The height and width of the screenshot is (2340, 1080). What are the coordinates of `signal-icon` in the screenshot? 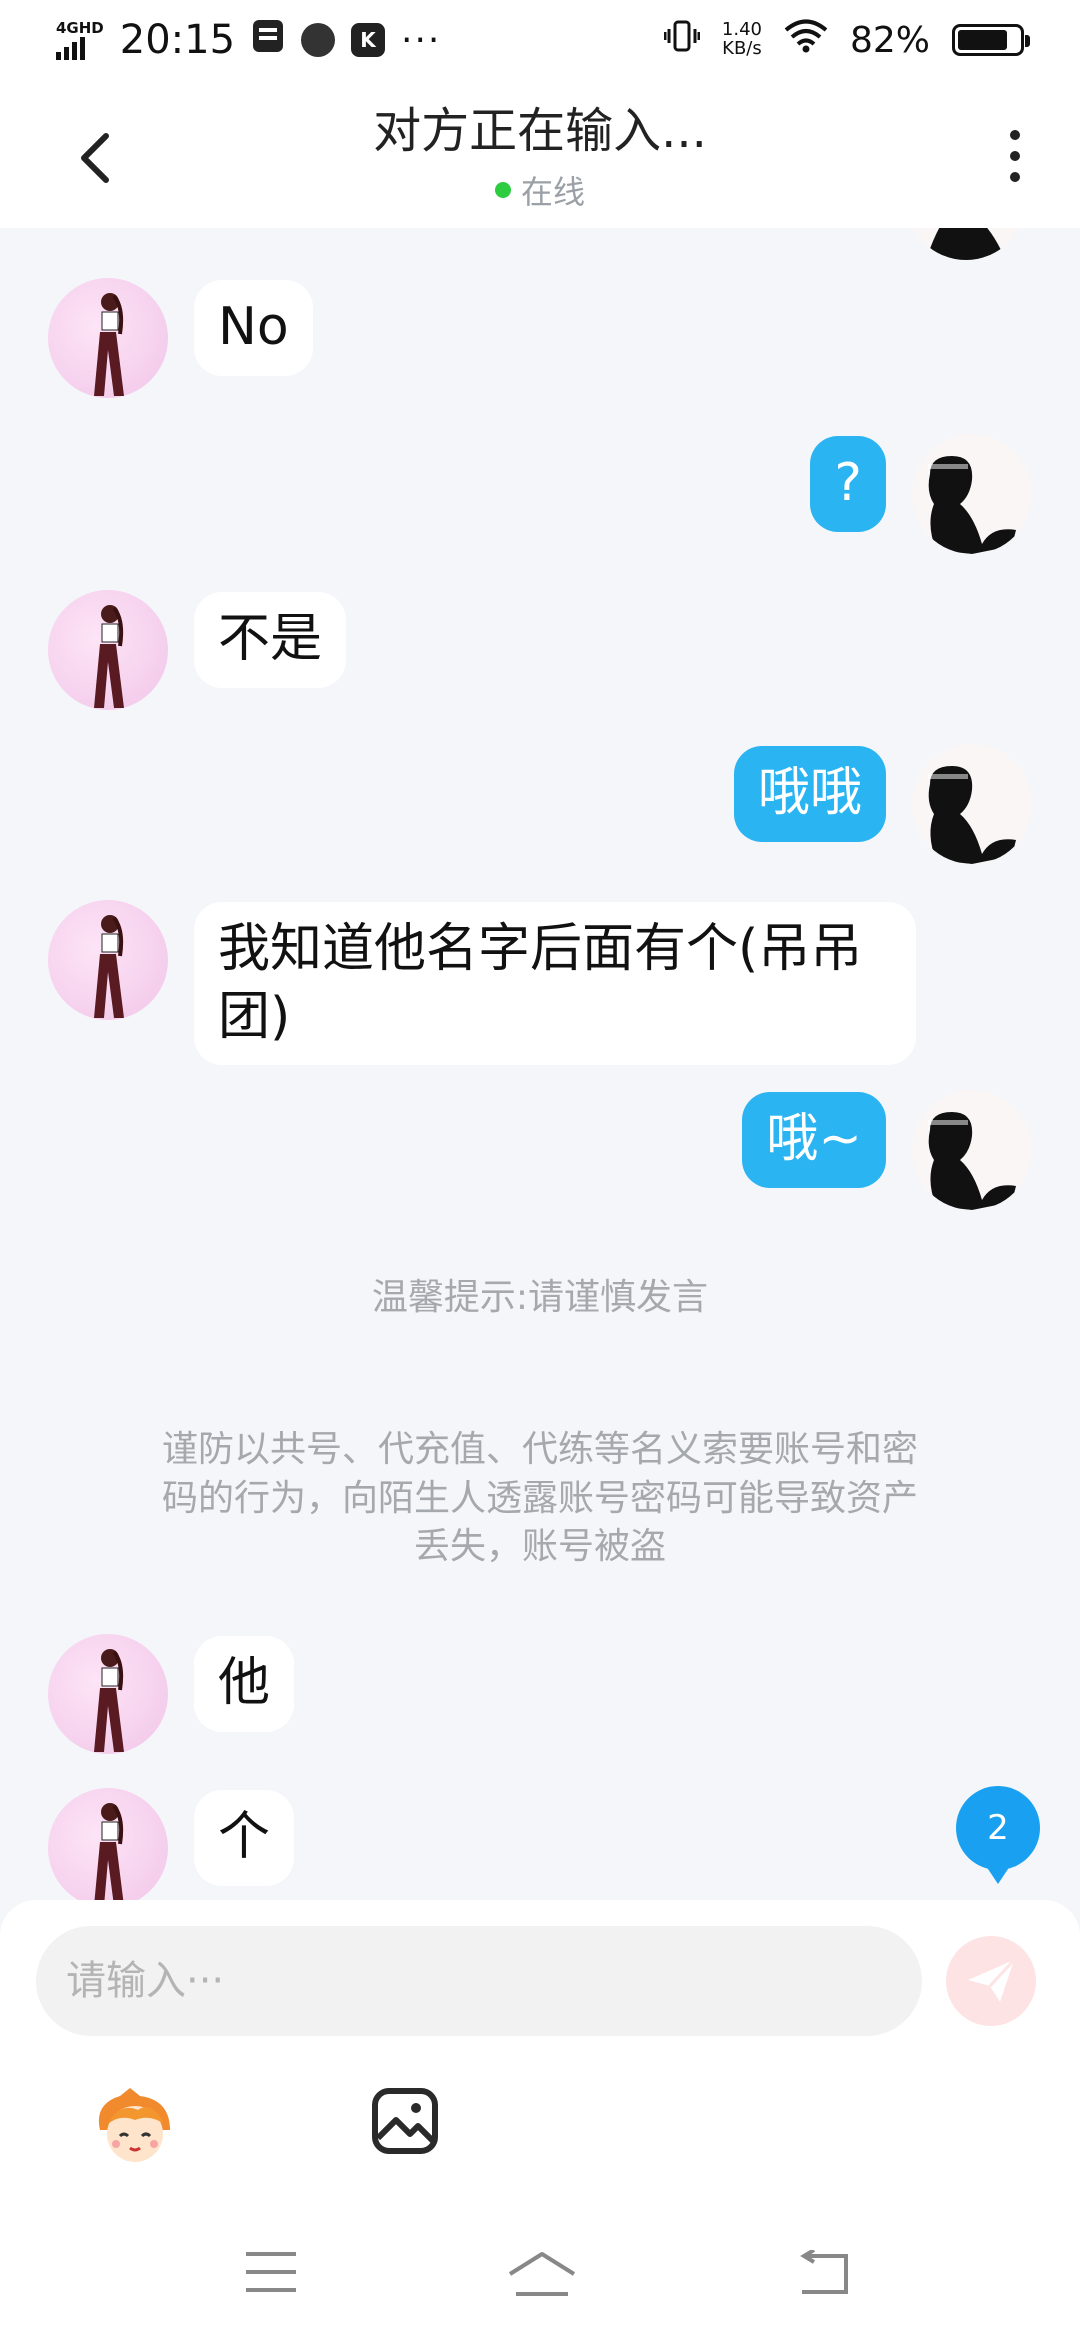 It's located at (80, 48).